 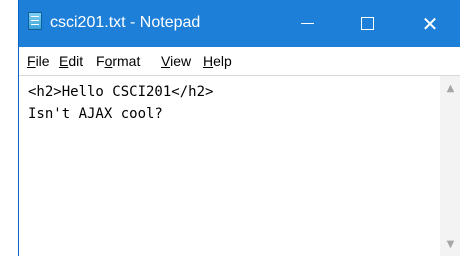 I want to click on menu-format-label: rmat, so click(x=126, y=61).